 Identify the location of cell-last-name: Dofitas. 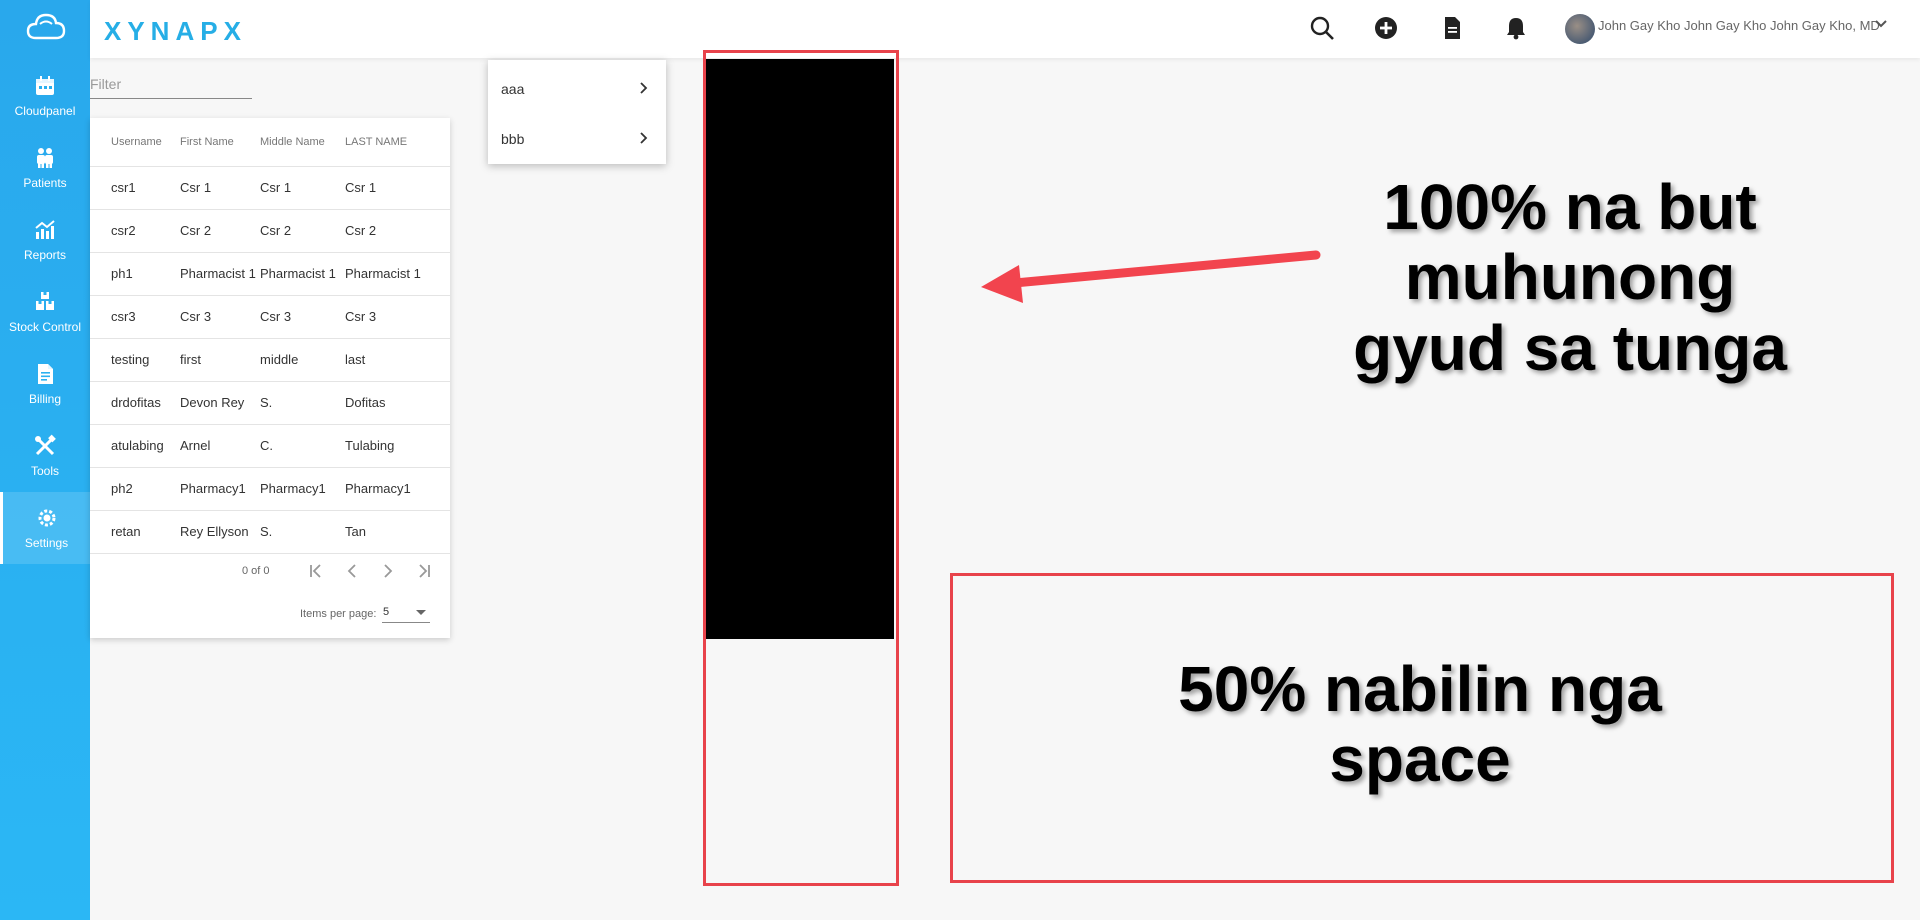
(365, 402).